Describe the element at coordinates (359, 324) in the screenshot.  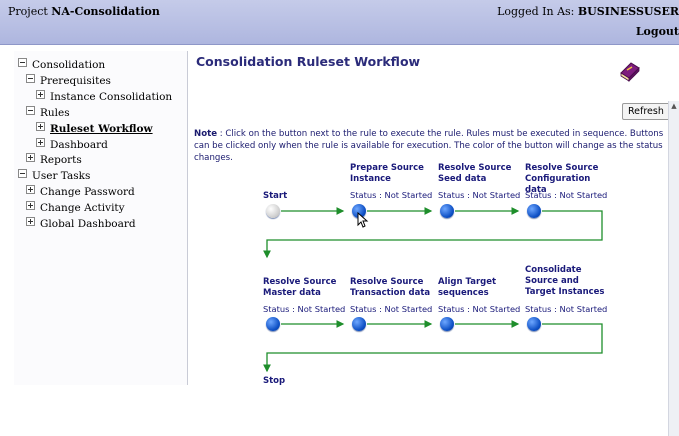
I see `run-resolve-transaction-data-button` at that location.